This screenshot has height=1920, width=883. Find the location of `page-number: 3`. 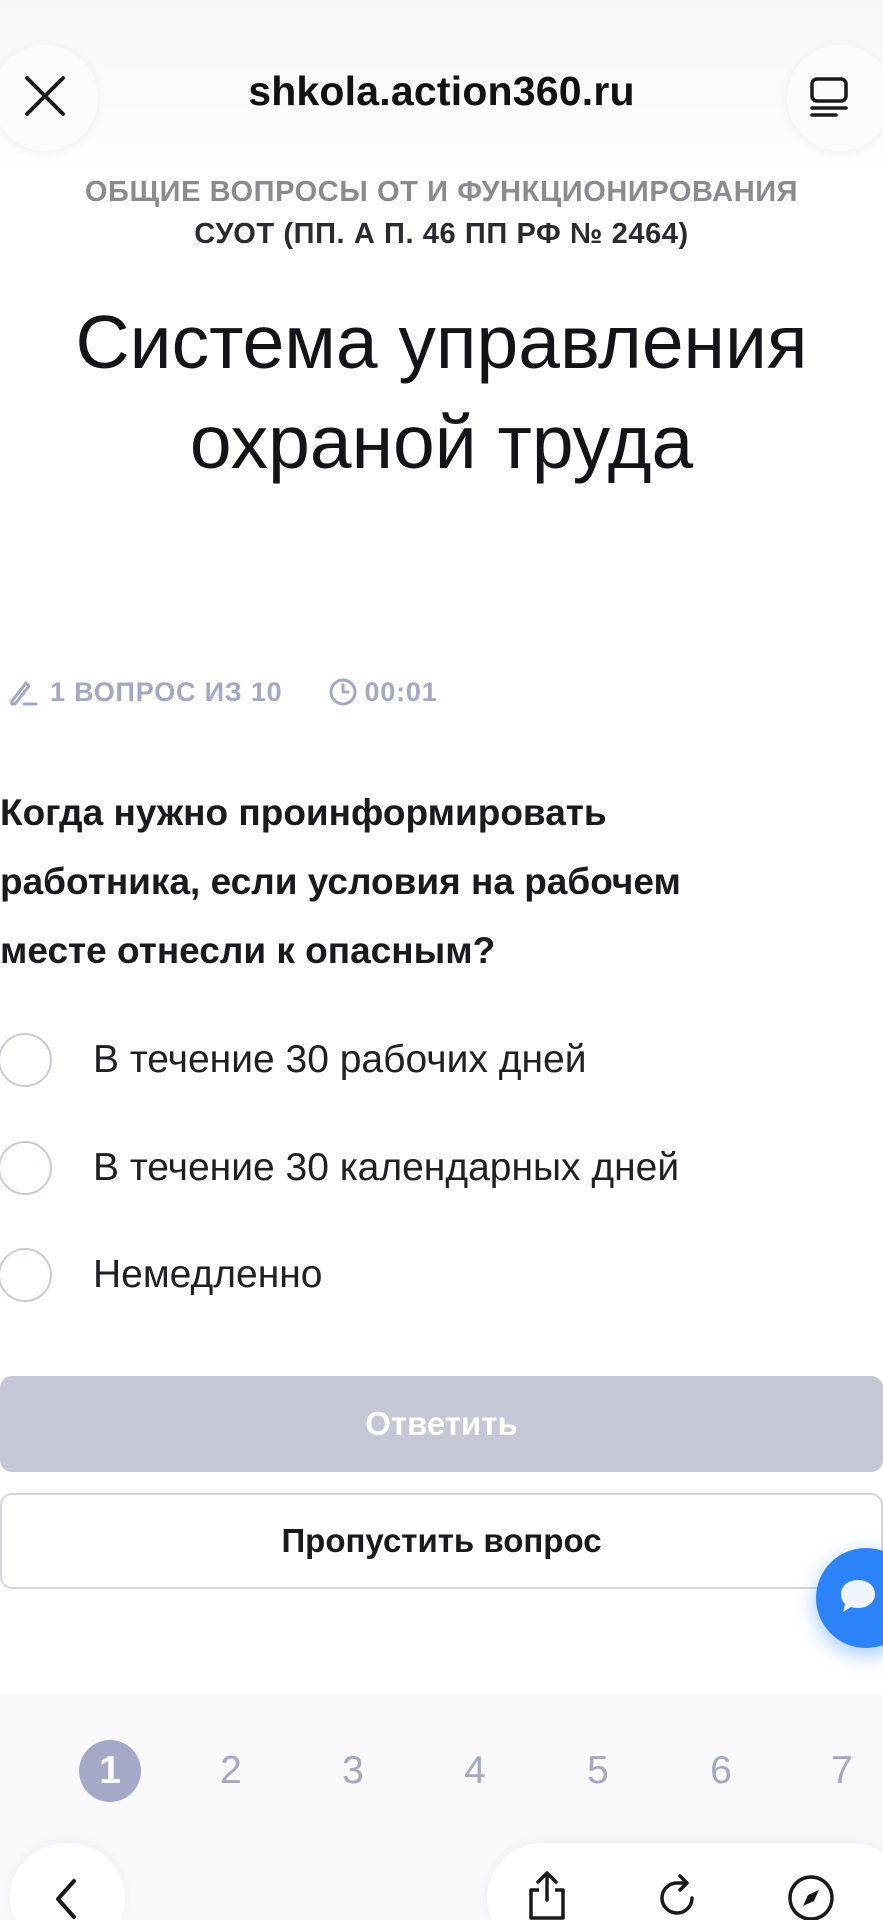

page-number: 3 is located at coordinates (353, 1771).